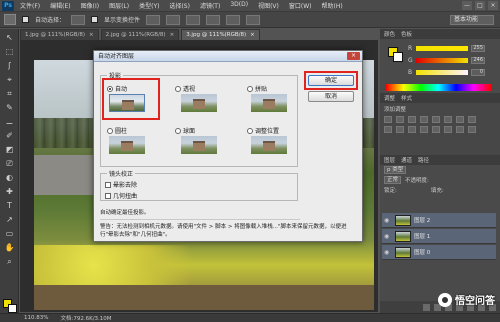 This screenshot has height=322, width=500. What do you see at coordinates (59, 34) in the screenshot?
I see `tab-1: 1.jpg @ 111%(RGB/8) ×` at bounding box center [59, 34].